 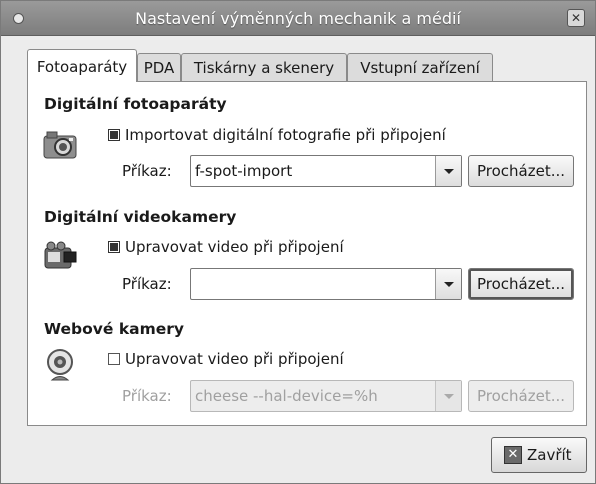 I want to click on tab-pda: PDA, so click(x=159, y=67).